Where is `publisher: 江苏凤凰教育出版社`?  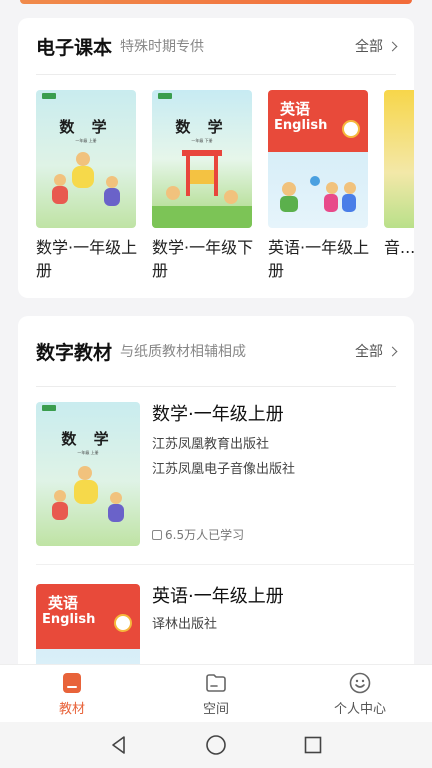
publisher: 江苏凤凰教育出版社 is located at coordinates (211, 444).